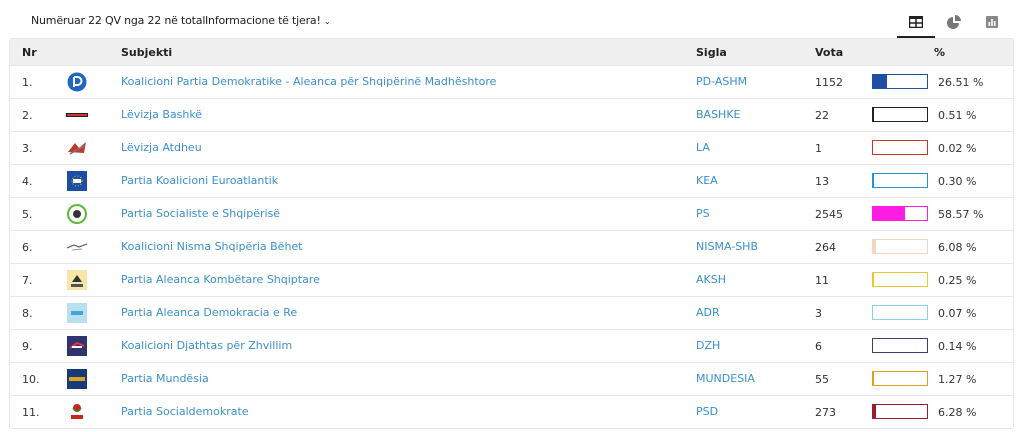  Describe the element at coordinates (829, 82) in the screenshot. I see `vote-count: 1152` at that location.